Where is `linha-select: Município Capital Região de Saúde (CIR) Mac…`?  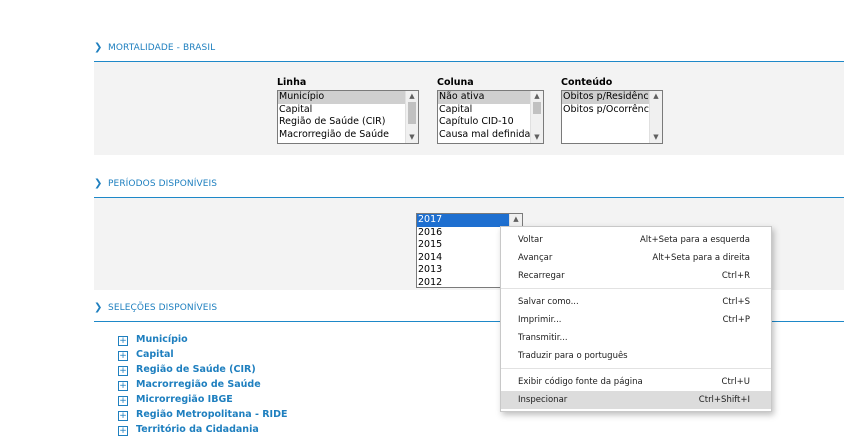 linha-select: Município Capital Região de Saúde (CIR) Mac… is located at coordinates (348, 117).